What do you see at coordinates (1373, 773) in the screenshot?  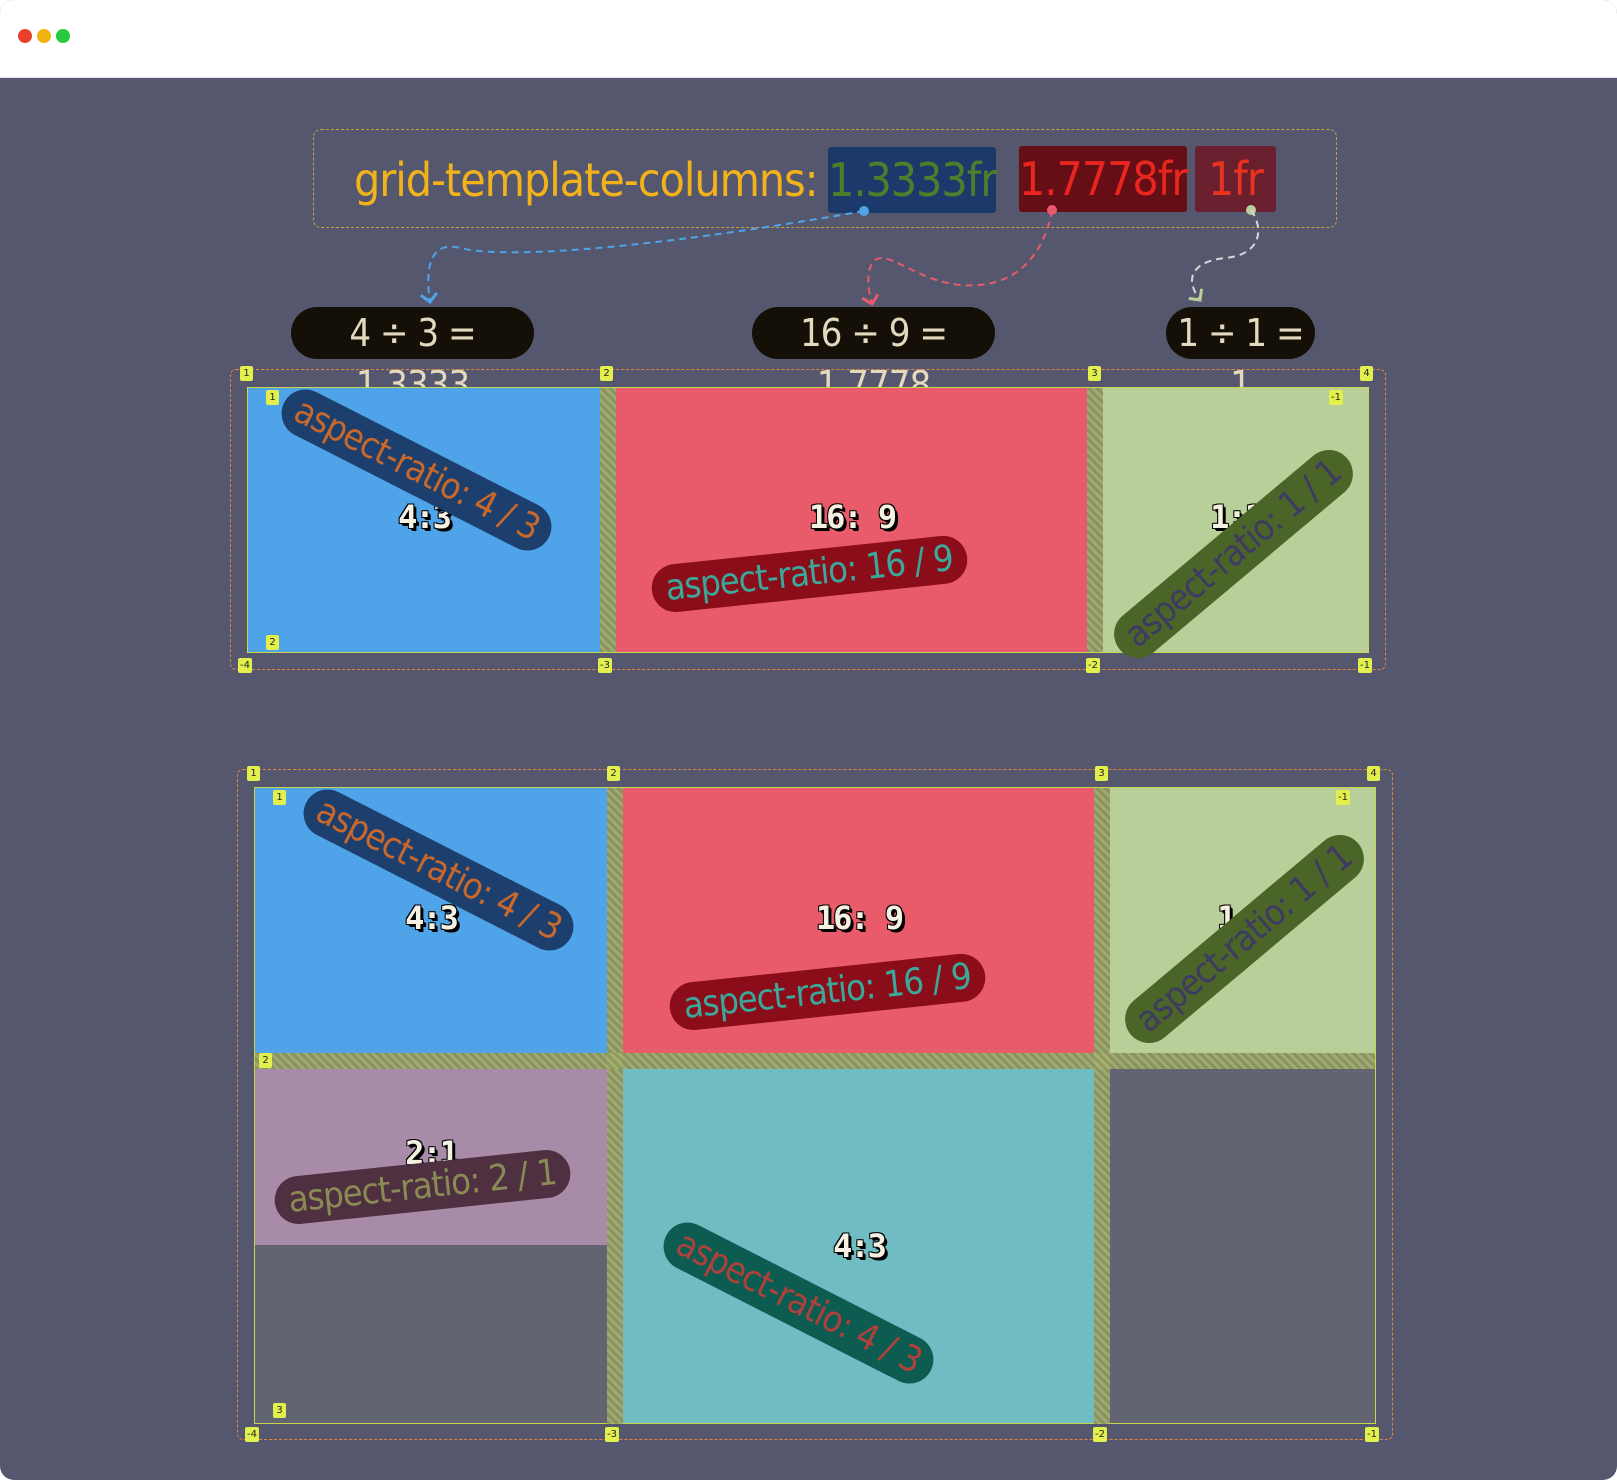 I see `grid-2-col-line-4: 4` at bounding box center [1373, 773].